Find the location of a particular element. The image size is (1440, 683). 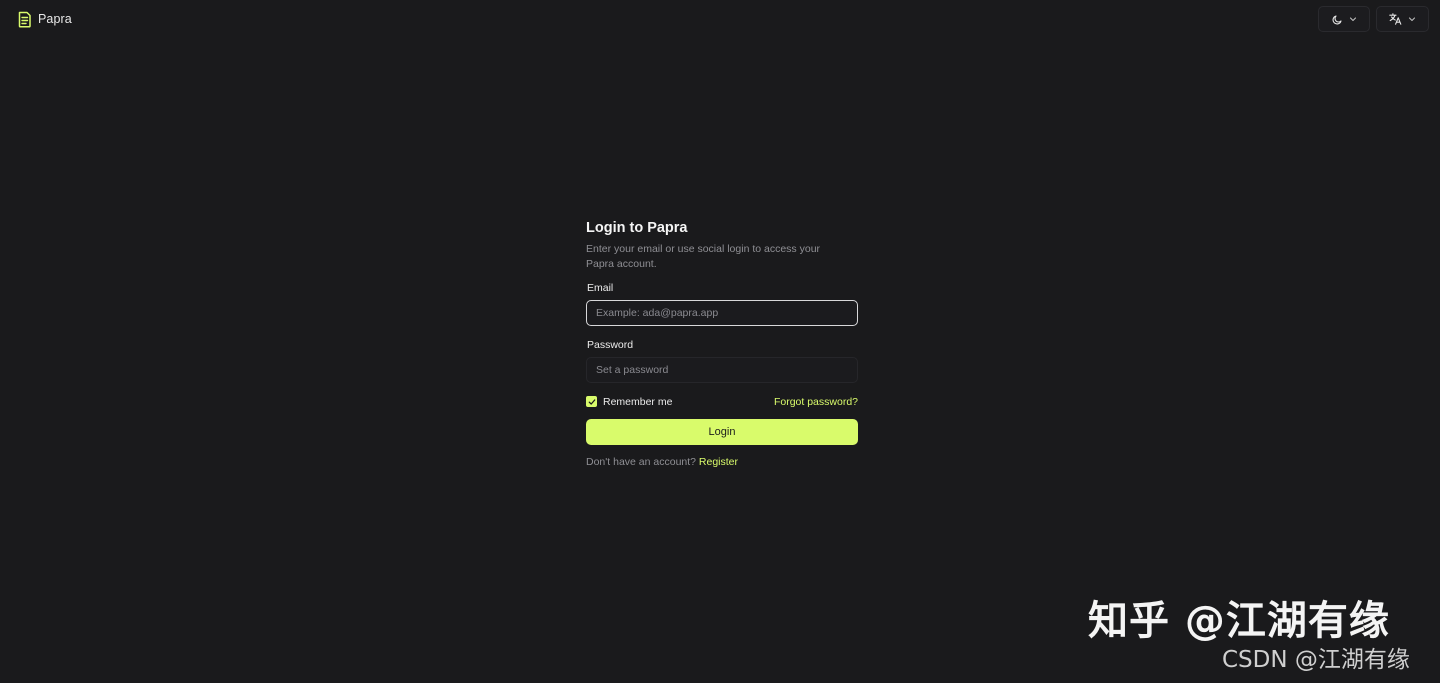

translate-icon is located at coordinates (1395, 19).